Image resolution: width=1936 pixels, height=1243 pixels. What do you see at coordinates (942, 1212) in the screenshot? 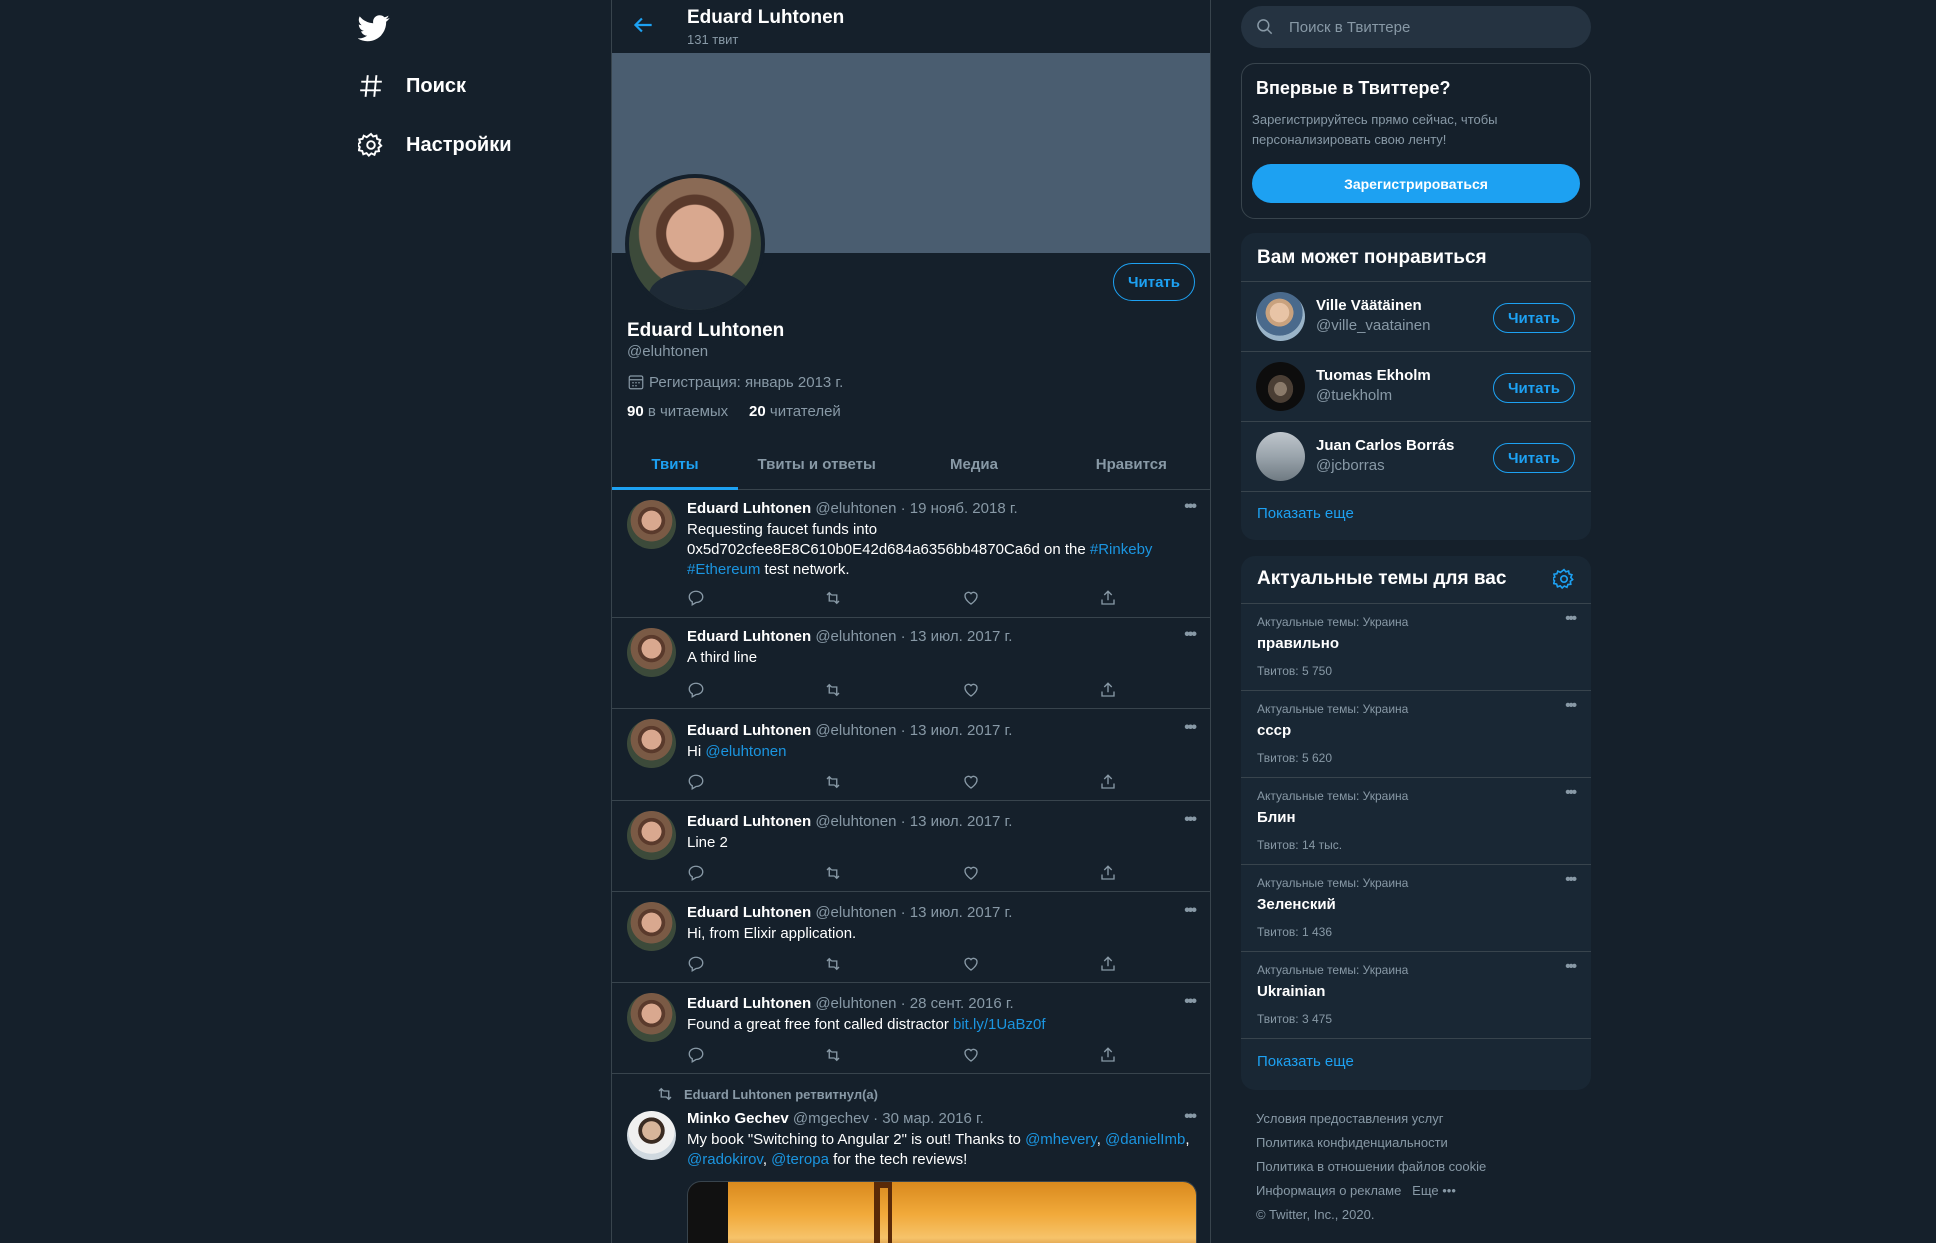
I see `tweet-media-image` at bounding box center [942, 1212].